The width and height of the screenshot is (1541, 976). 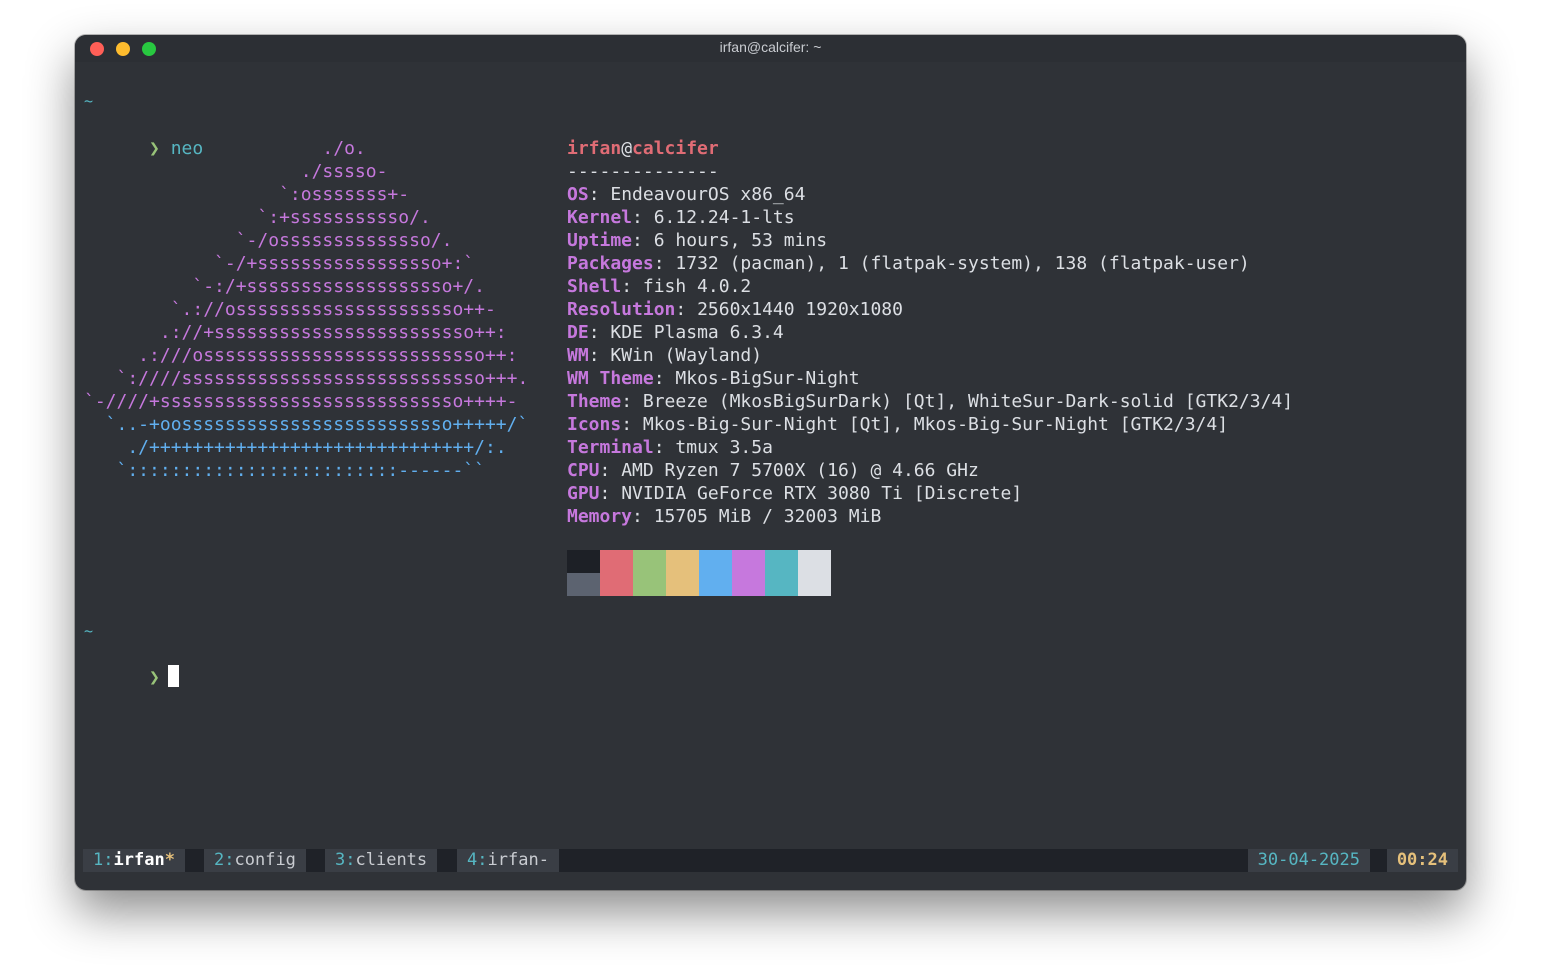 I want to click on cwd-indicator-2: ~, so click(x=89, y=631).